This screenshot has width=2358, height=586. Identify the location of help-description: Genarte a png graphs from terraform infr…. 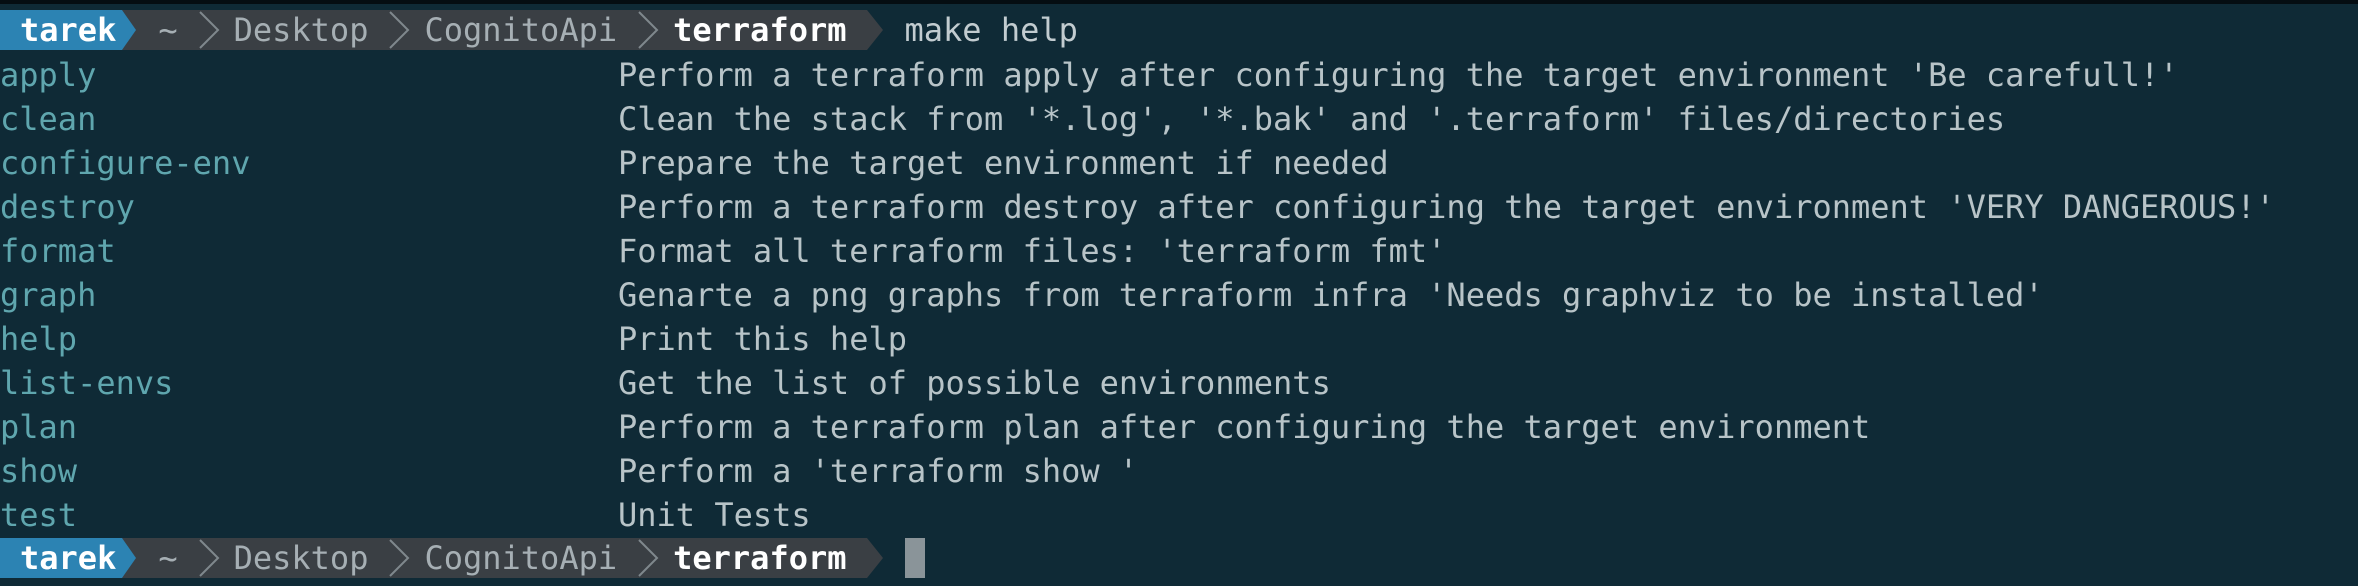
(1331, 295).